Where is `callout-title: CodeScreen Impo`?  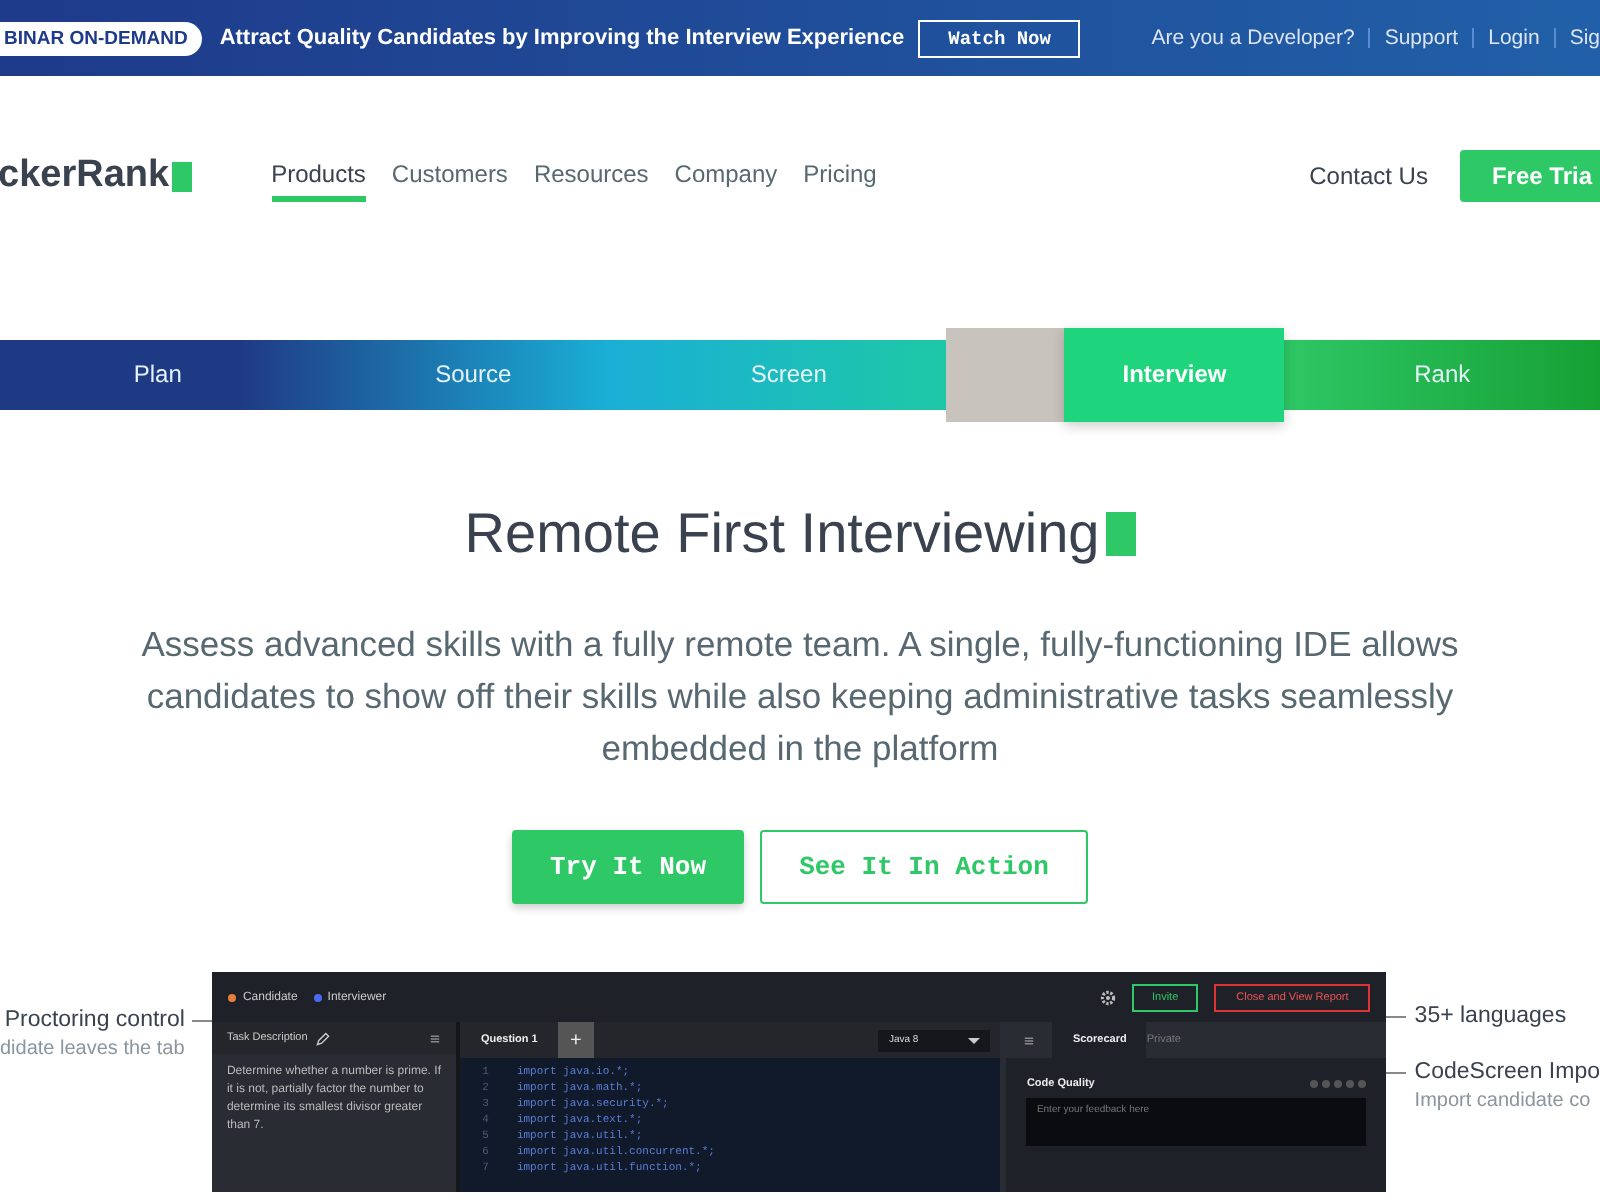 callout-title: CodeScreen Impo is located at coordinates (1507, 1072).